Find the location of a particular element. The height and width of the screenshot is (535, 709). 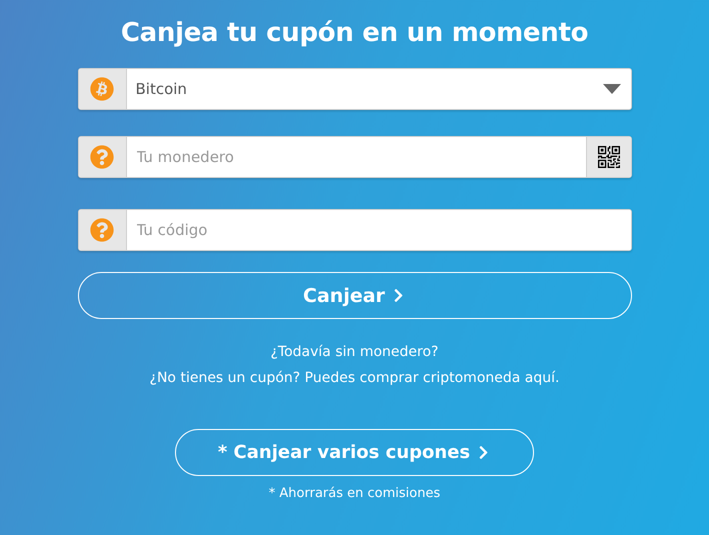

wallet-input-field: Tu monedero is located at coordinates (355, 157).